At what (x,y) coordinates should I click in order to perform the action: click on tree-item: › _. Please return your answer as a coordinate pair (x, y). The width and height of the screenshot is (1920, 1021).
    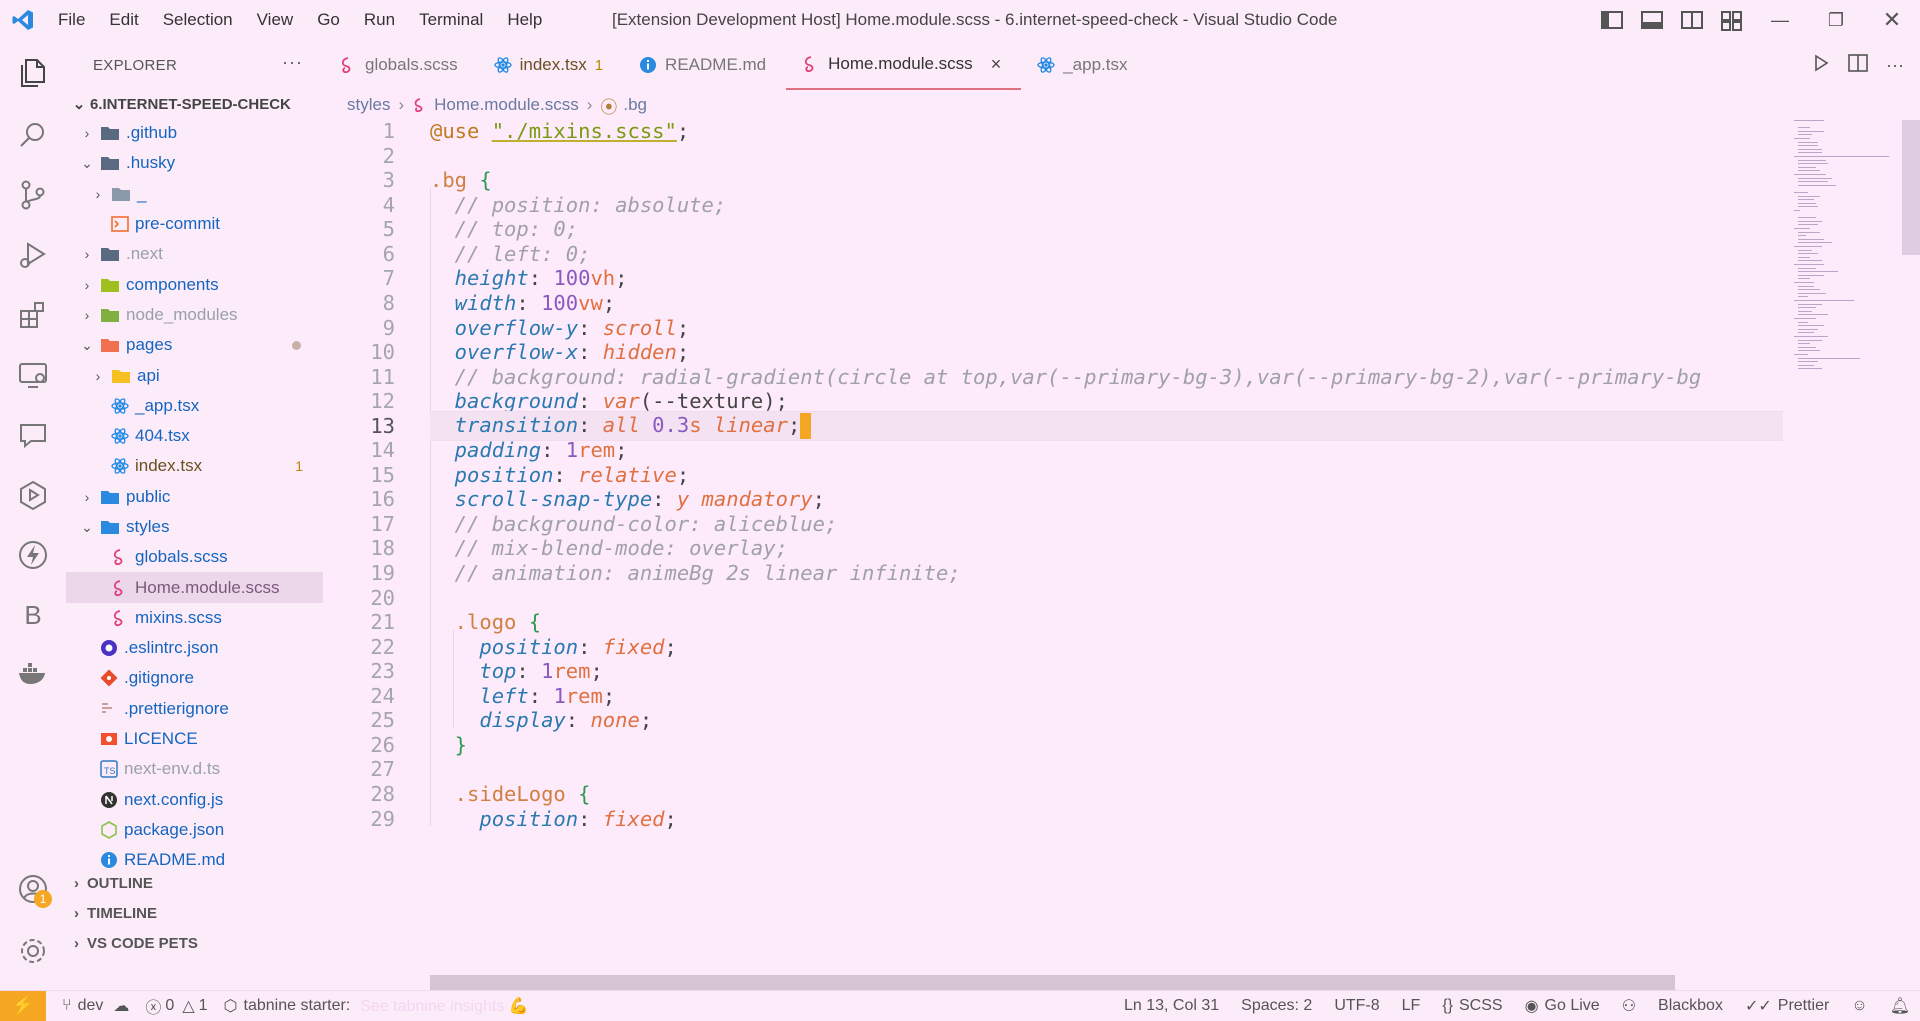
    Looking at the image, I should click on (194, 194).